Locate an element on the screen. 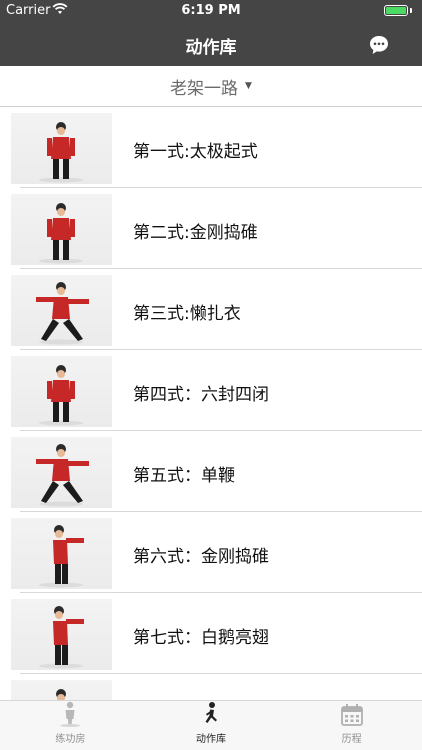 The height and width of the screenshot is (750, 422). tab-history: 历程 is located at coordinates (351, 725).